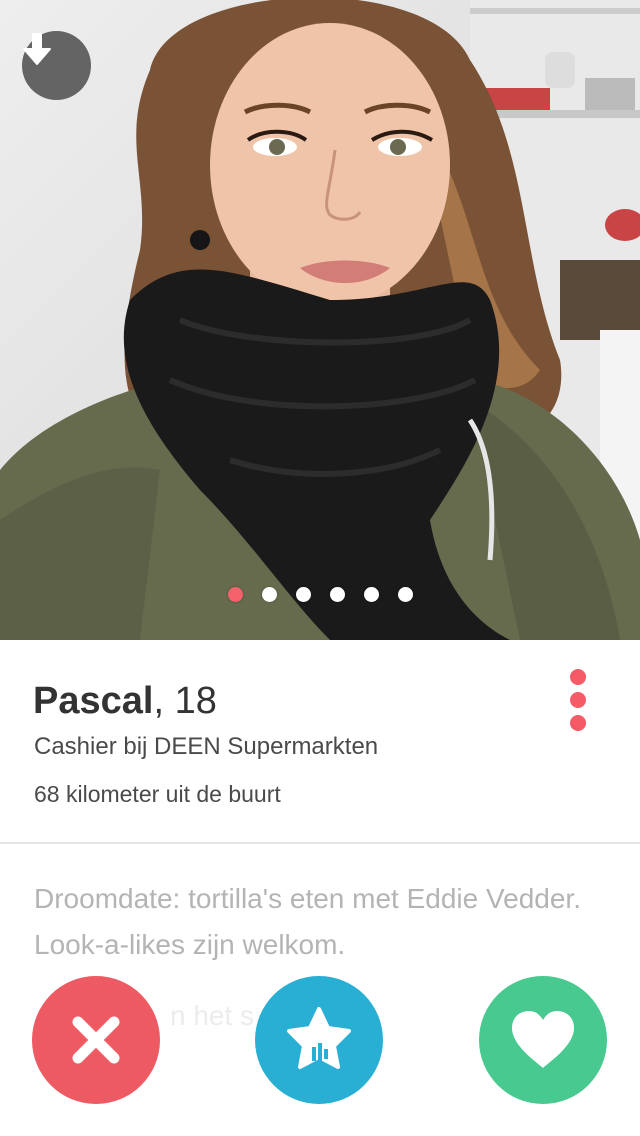 The height and width of the screenshot is (1136, 640). Describe the element at coordinates (320, 595) in the screenshot. I see `photo-pager` at that location.